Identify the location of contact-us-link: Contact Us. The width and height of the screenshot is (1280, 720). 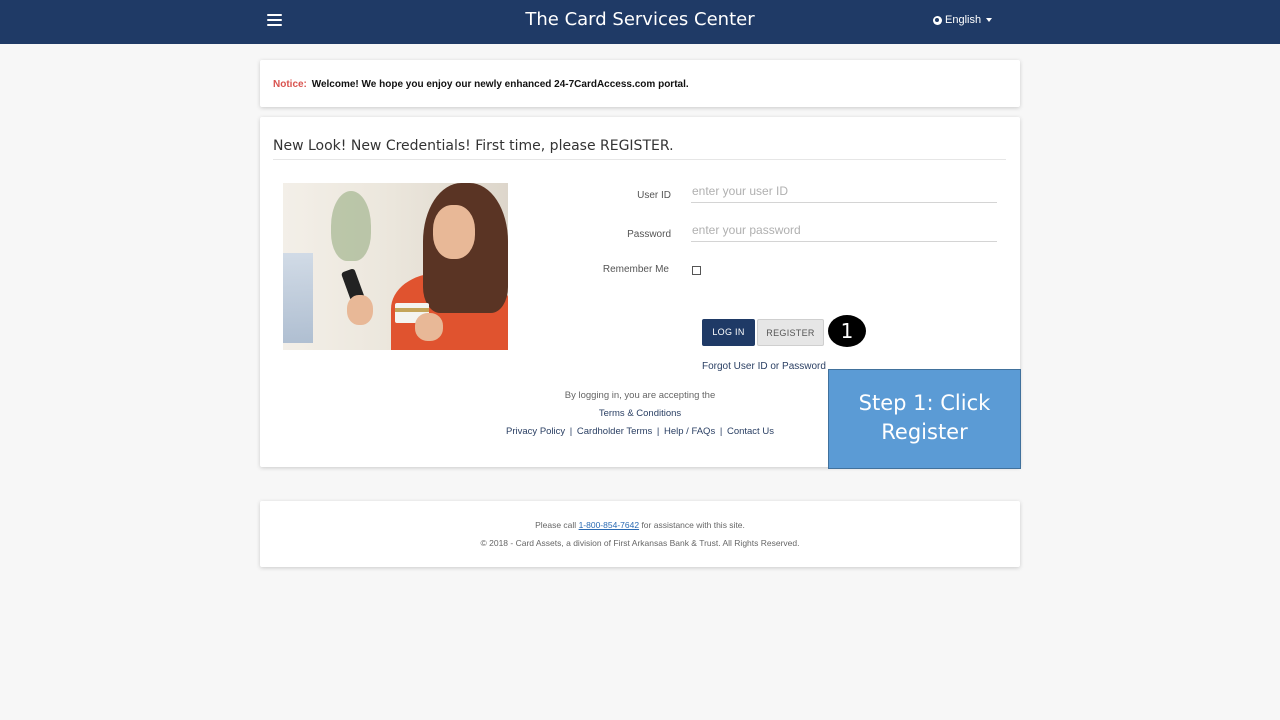
(750, 431).